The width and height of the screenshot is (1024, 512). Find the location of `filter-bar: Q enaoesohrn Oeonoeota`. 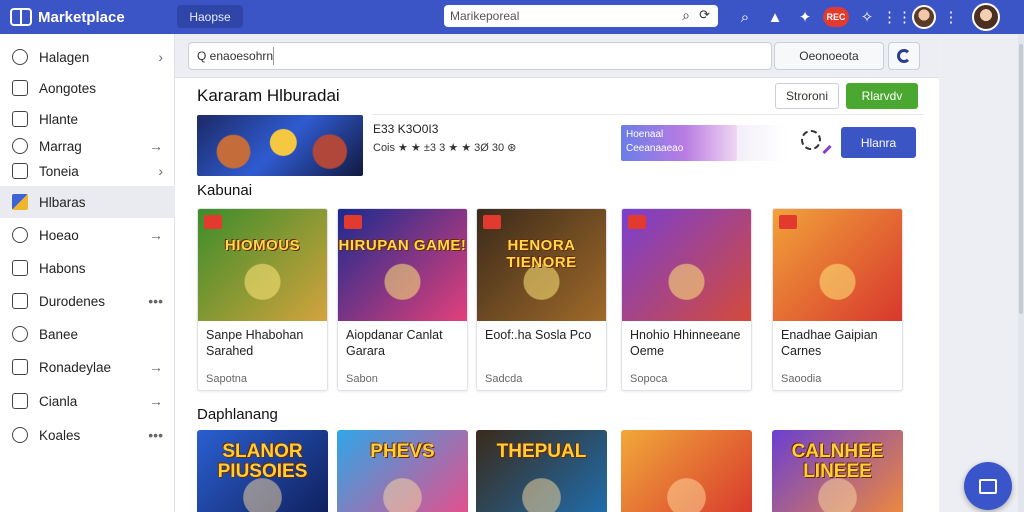

filter-bar: Q enaoesohrn Oeonoeota is located at coordinates (557, 56).